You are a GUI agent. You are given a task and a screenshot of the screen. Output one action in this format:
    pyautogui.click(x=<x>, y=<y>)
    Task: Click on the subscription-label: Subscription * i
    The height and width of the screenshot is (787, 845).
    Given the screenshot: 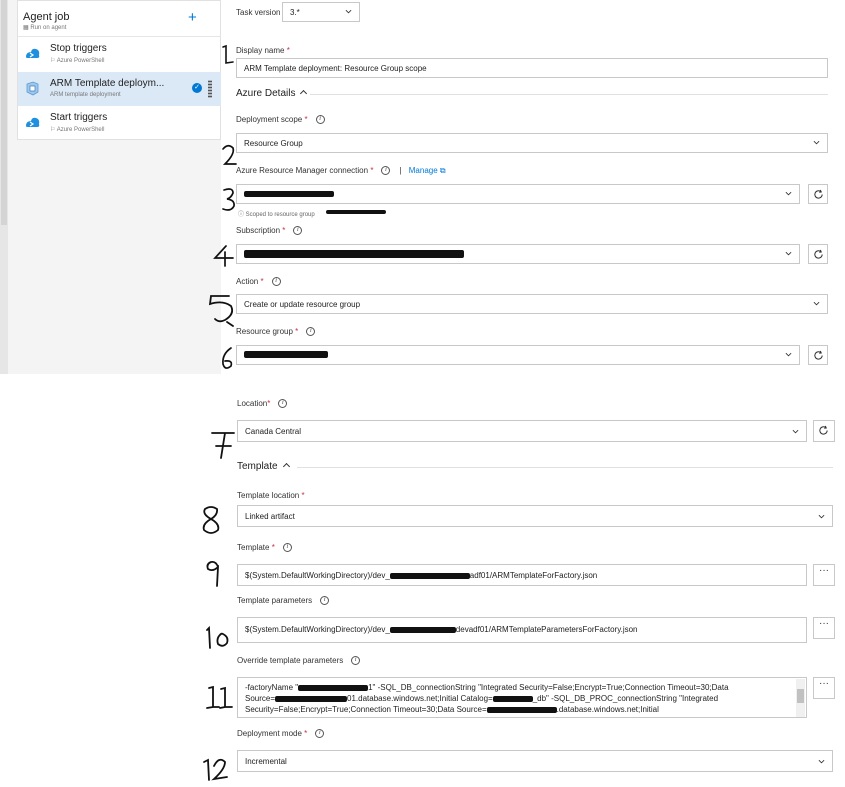 What is the action you would take?
    pyautogui.click(x=269, y=231)
    